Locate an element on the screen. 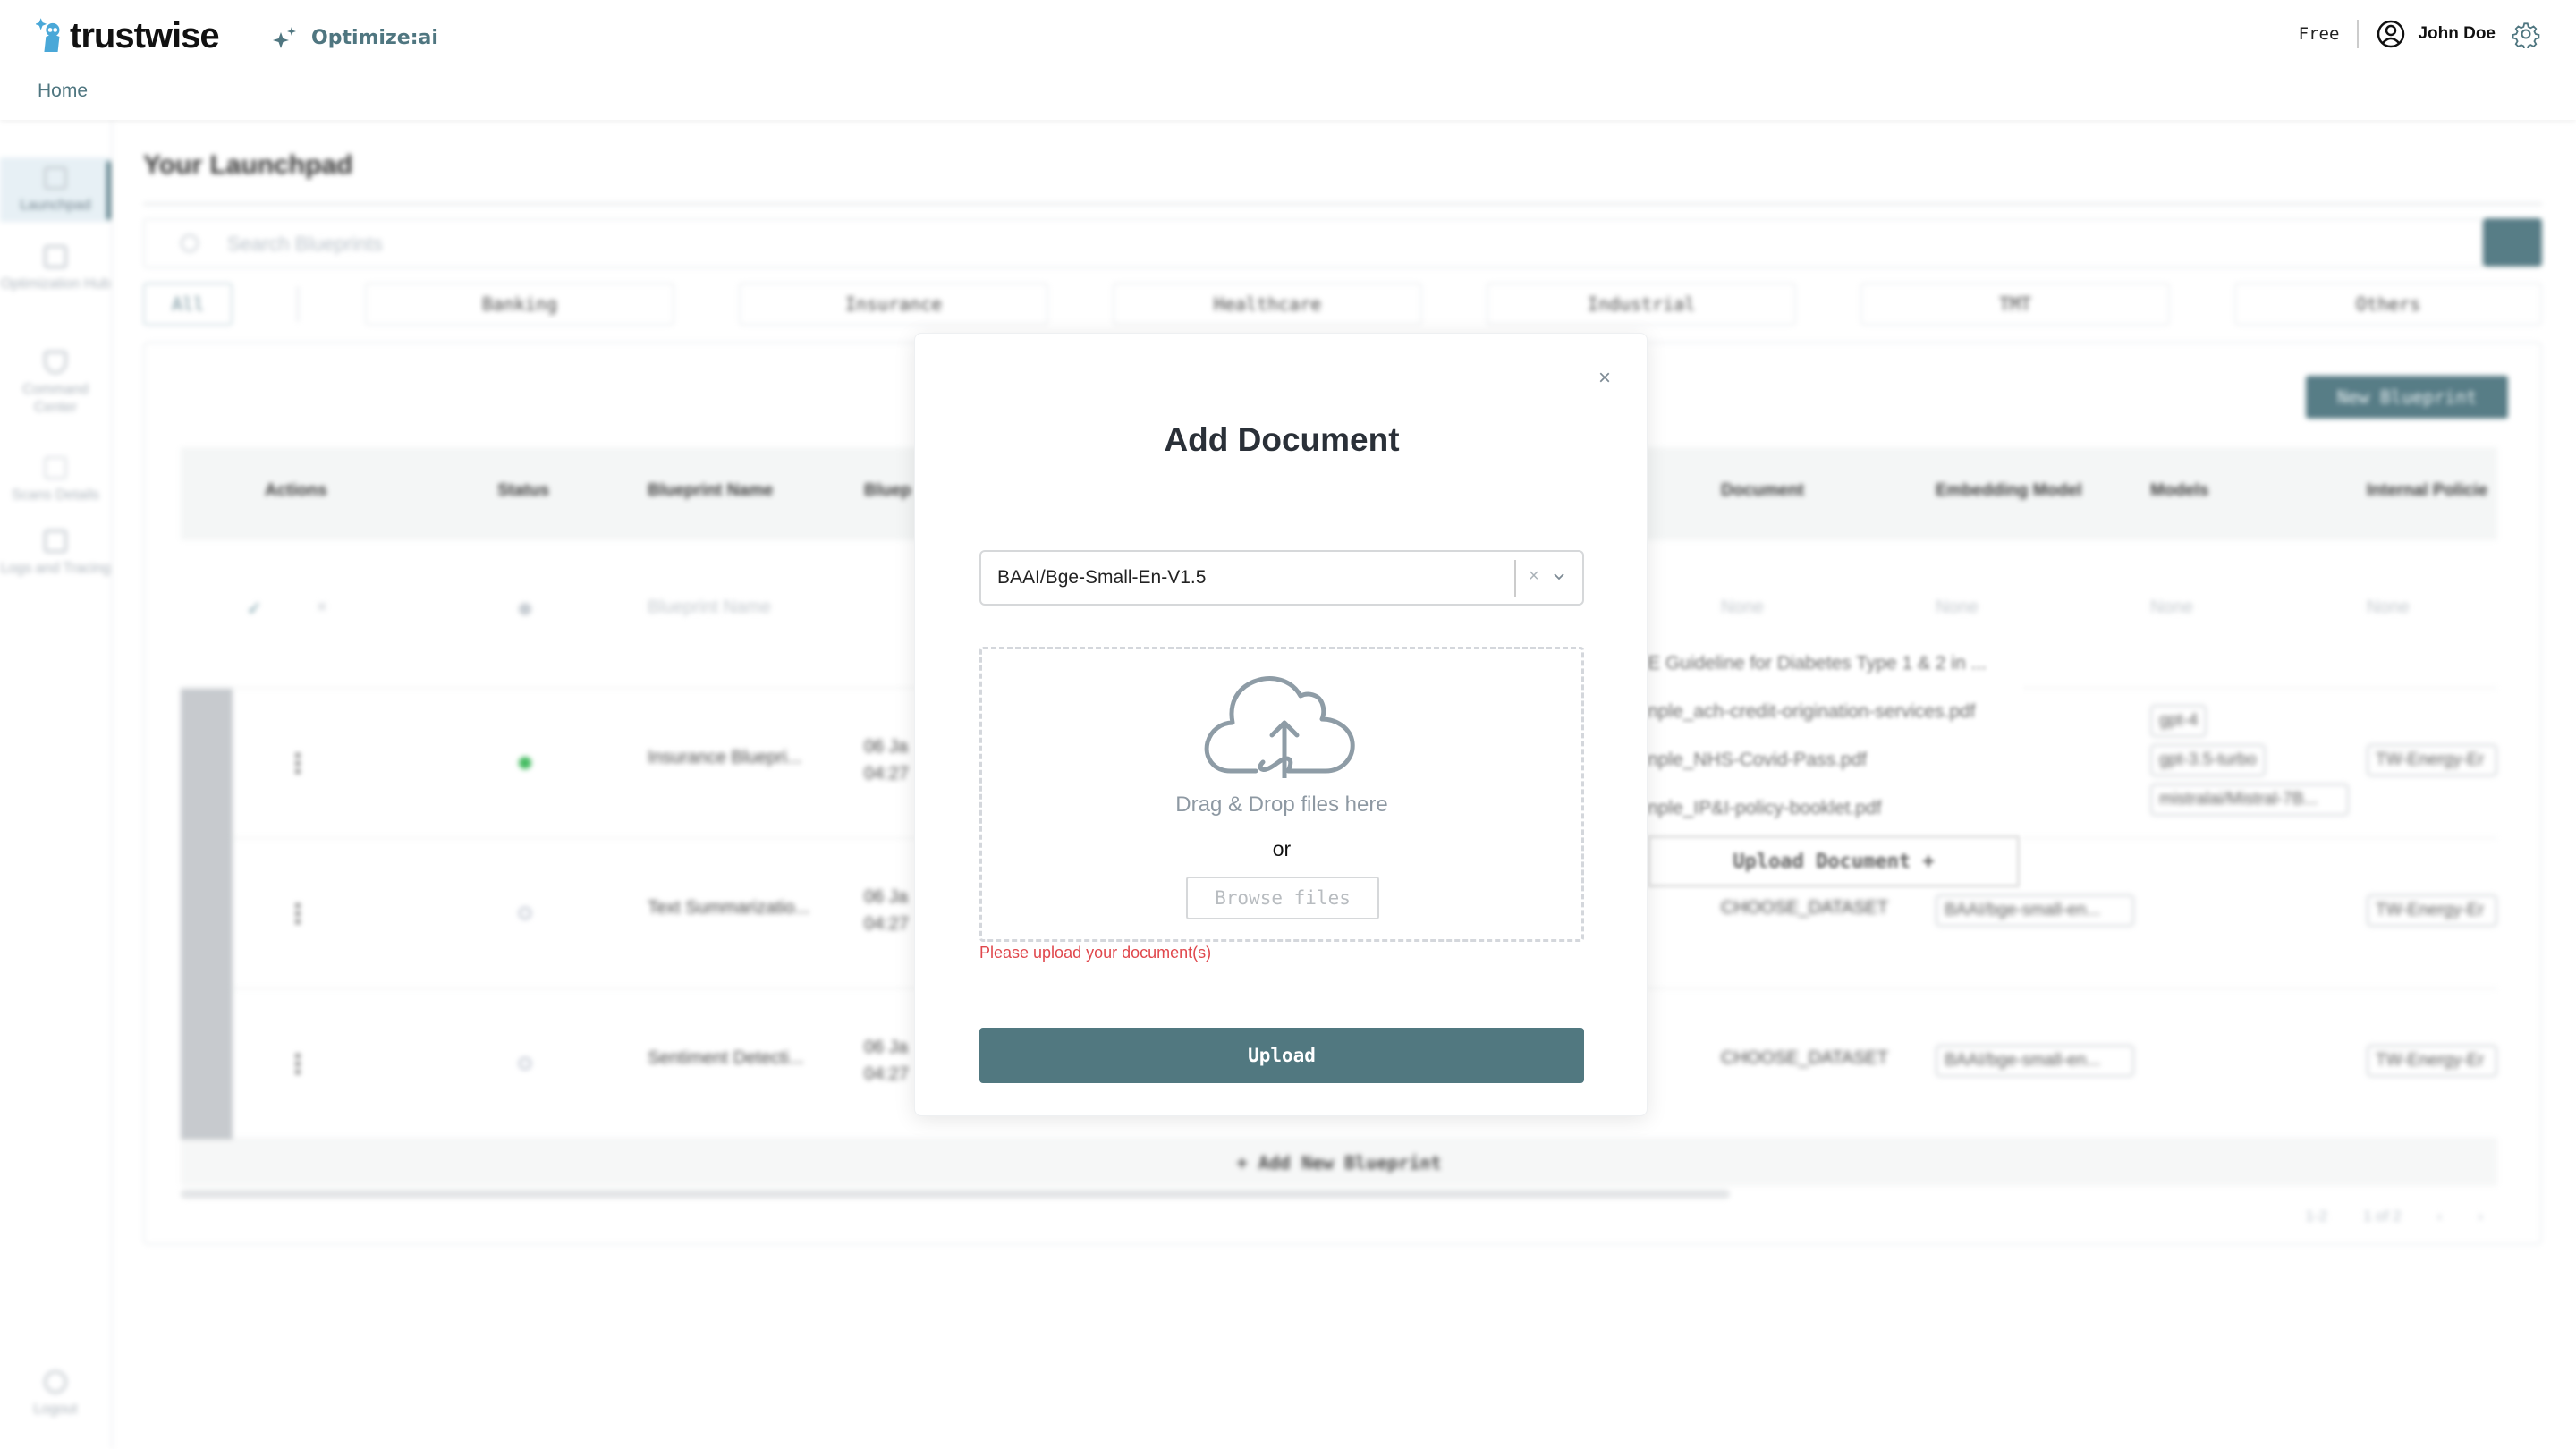 The image size is (2576, 1449). upload-button: Upload is located at coordinates (1281, 1055).